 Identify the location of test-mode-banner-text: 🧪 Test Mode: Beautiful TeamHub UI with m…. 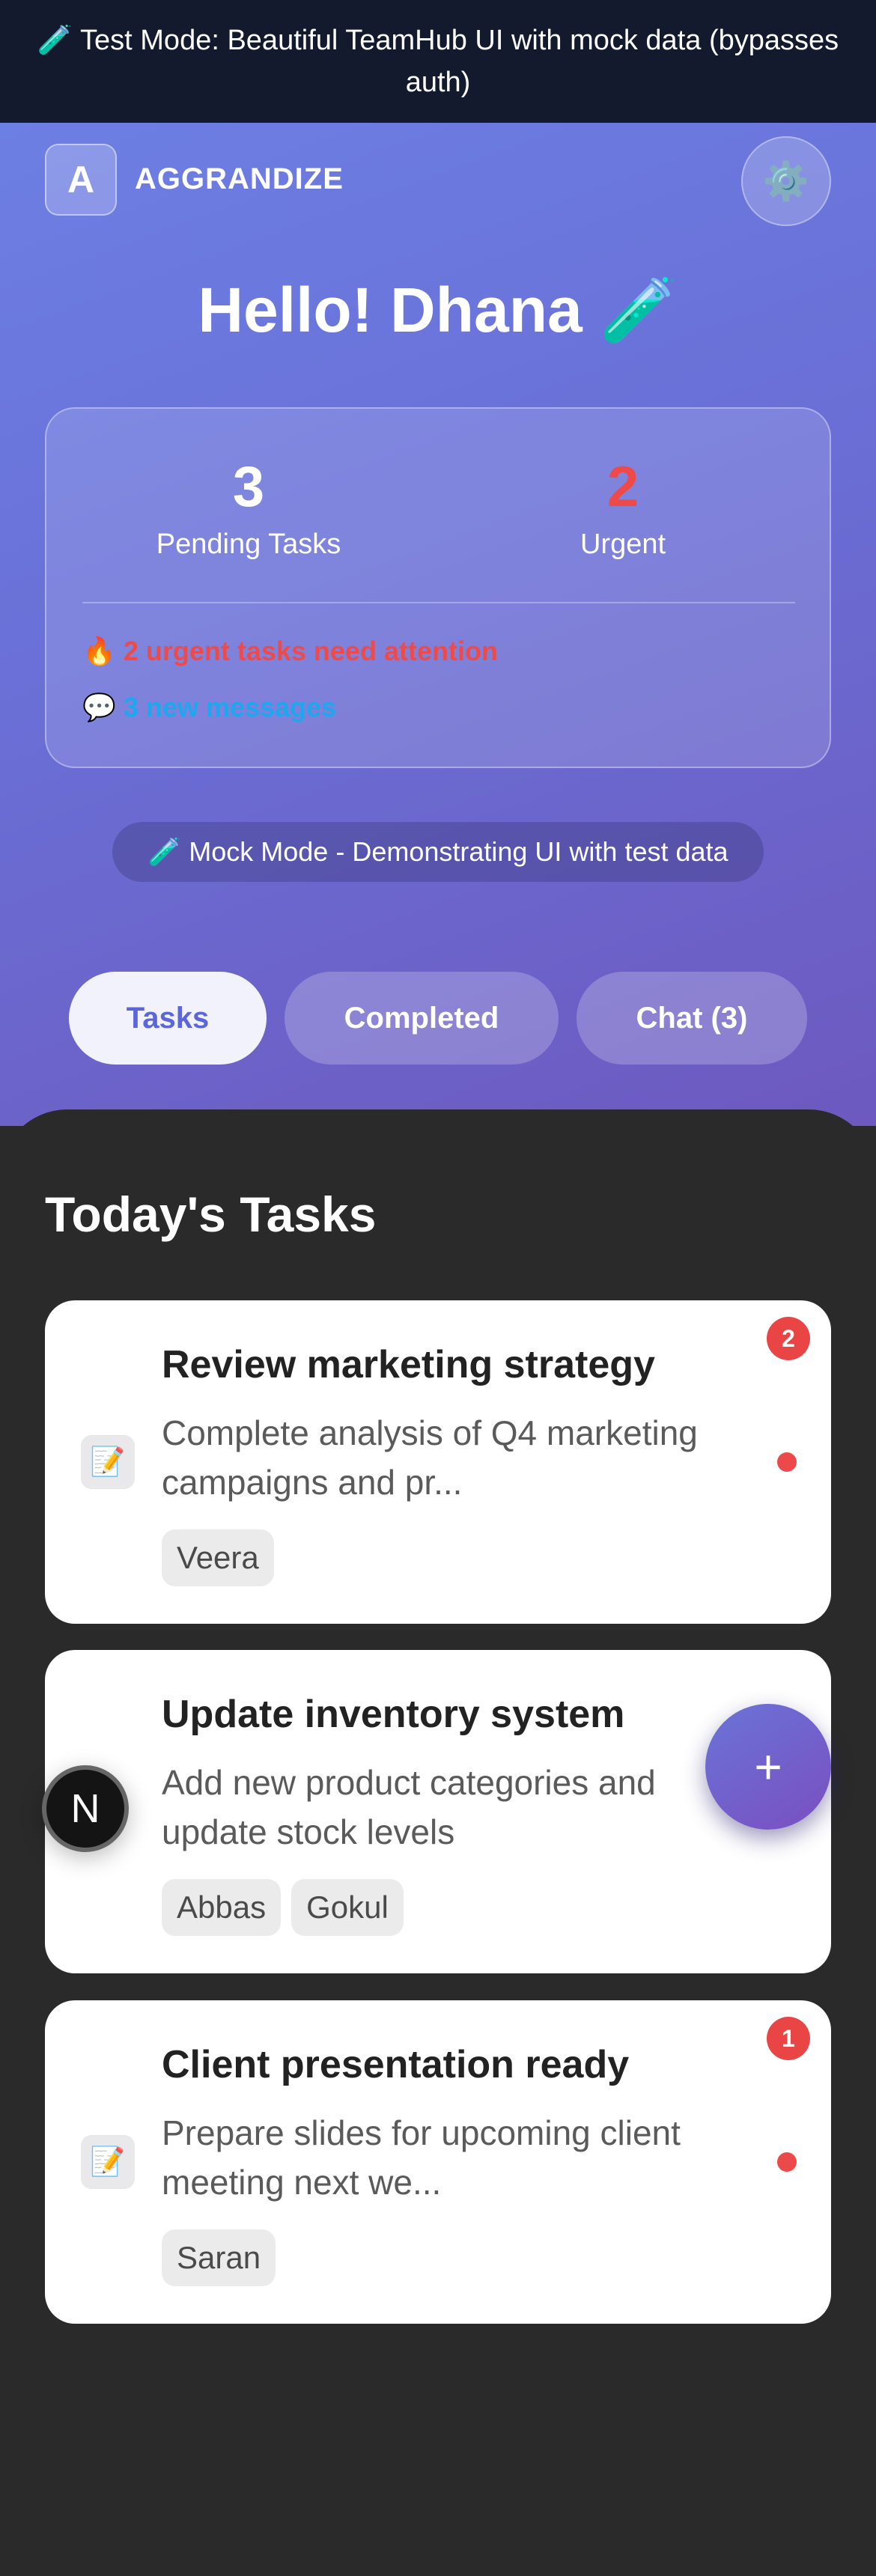
(438, 61).